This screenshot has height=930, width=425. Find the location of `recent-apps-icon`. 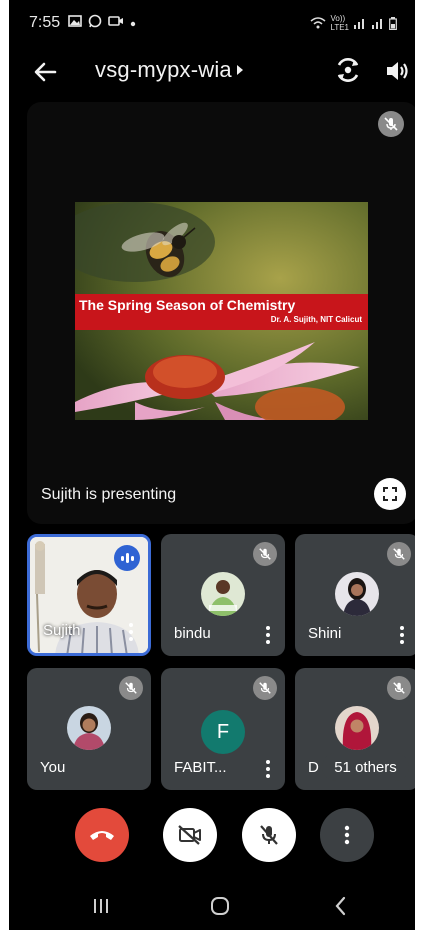

recent-apps-icon is located at coordinates (101, 906).